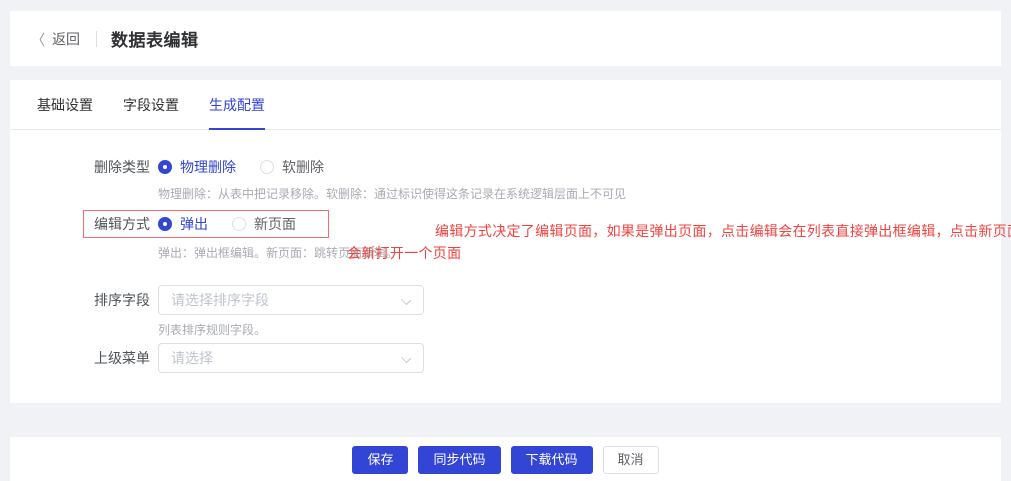 The image size is (1011, 481). What do you see at coordinates (197, 167) in the screenshot?
I see `radio-physical-delete: 物理删除` at bounding box center [197, 167].